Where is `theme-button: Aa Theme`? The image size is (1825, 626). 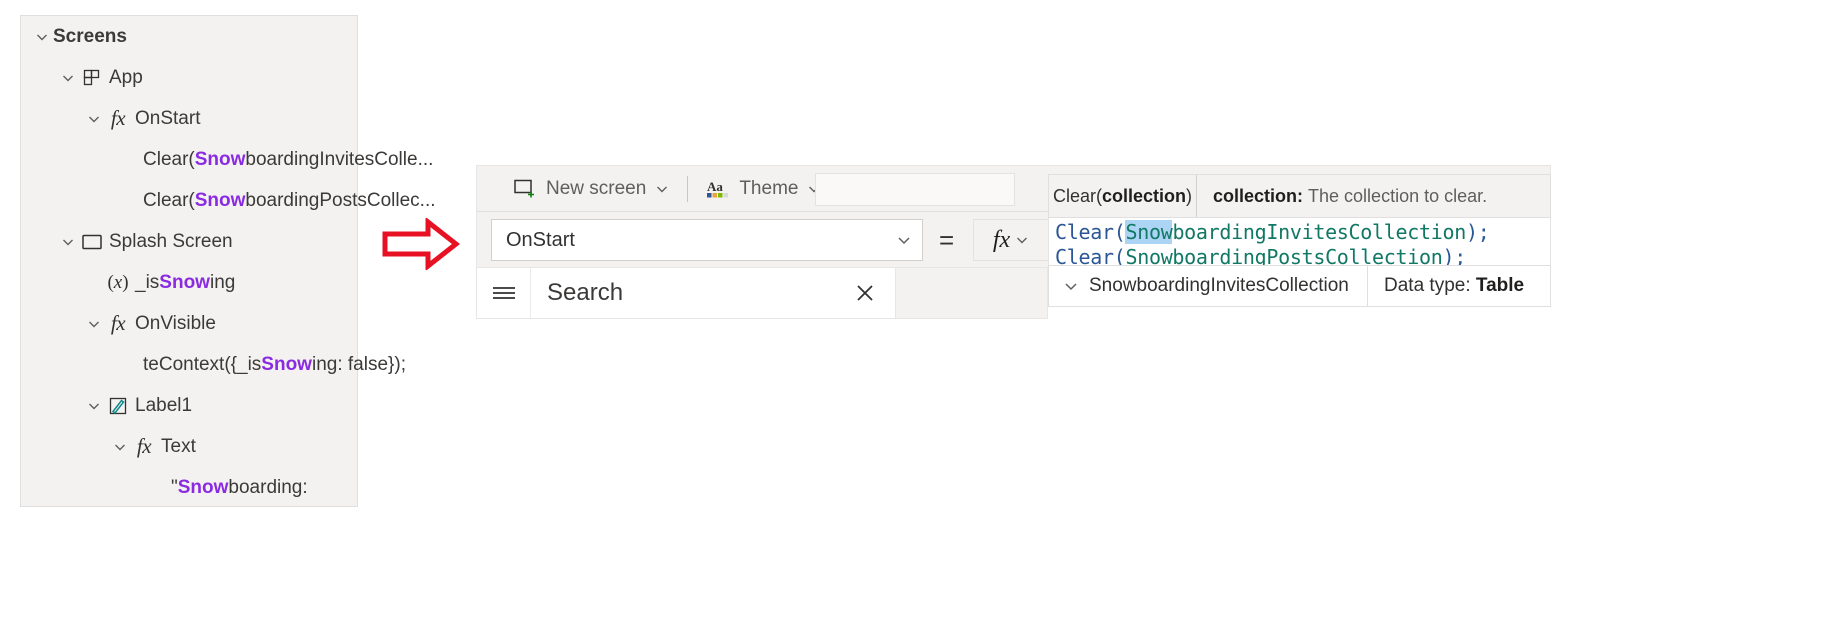 theme-button: Aa Theme is located at coordinates (763, 189).